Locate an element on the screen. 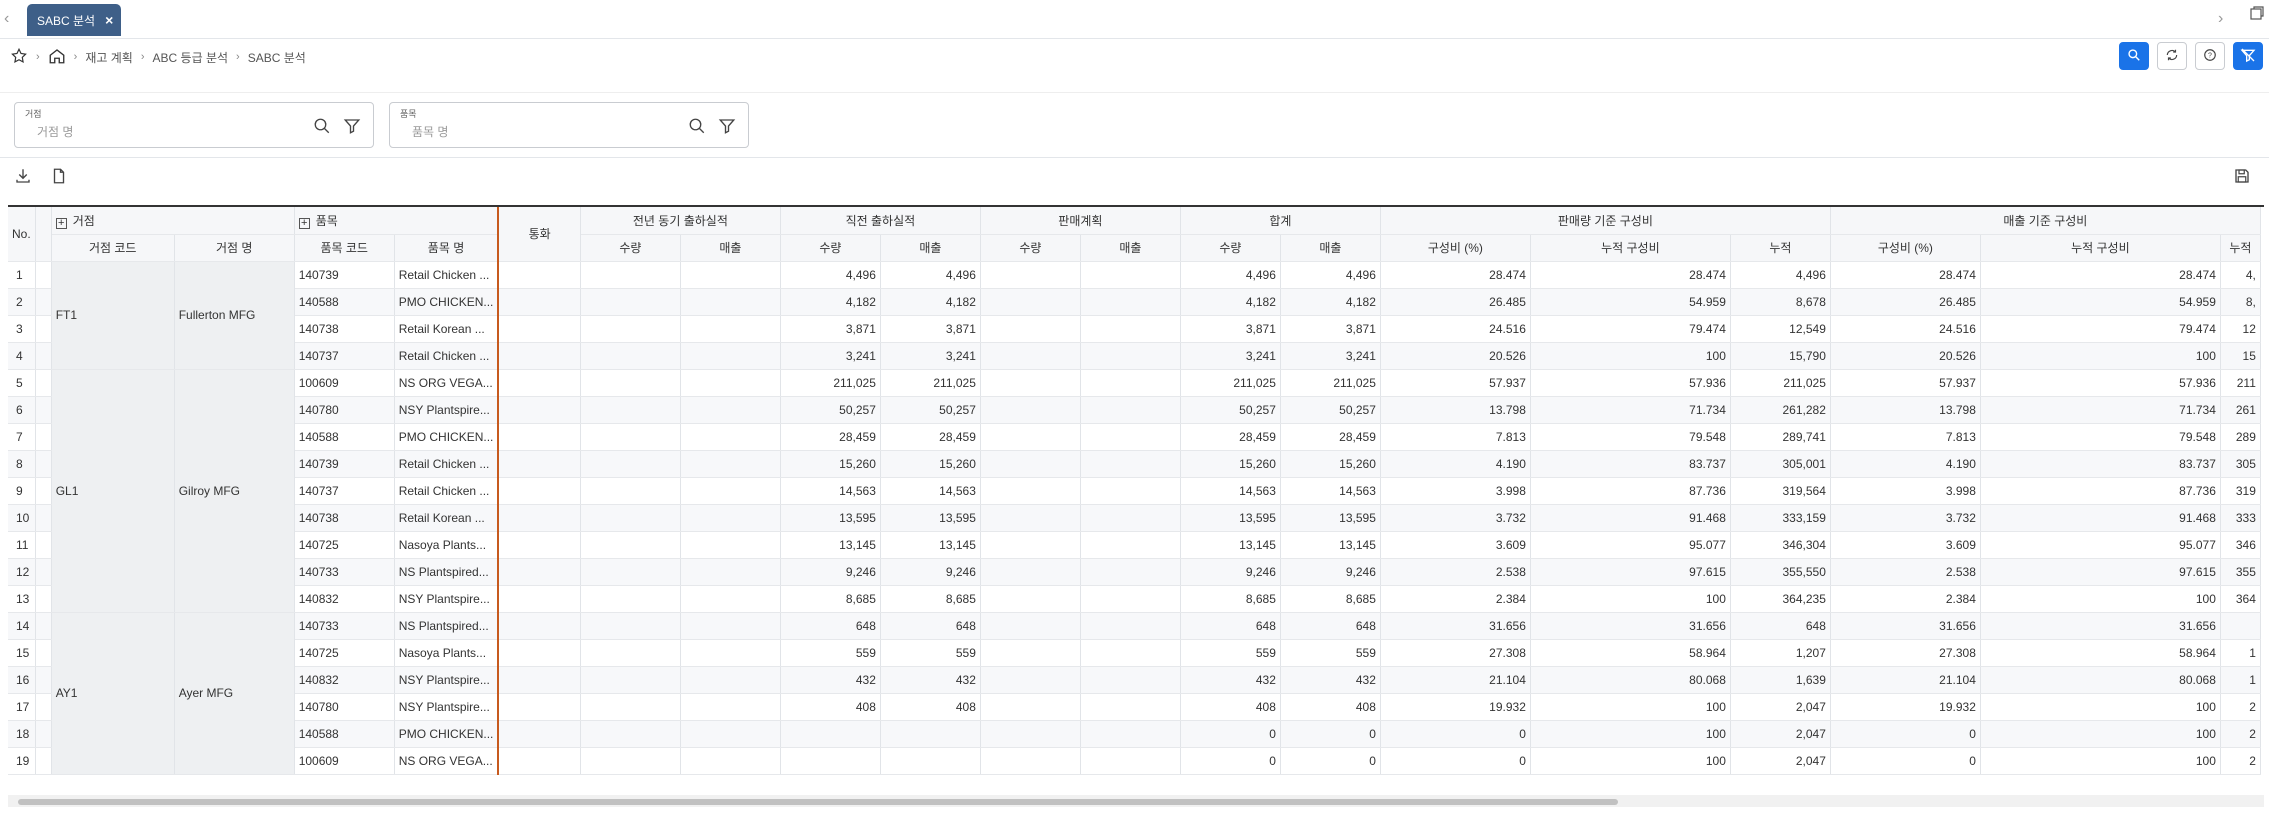  st-cell: 15,260 is located at coordinates (1330, 464).